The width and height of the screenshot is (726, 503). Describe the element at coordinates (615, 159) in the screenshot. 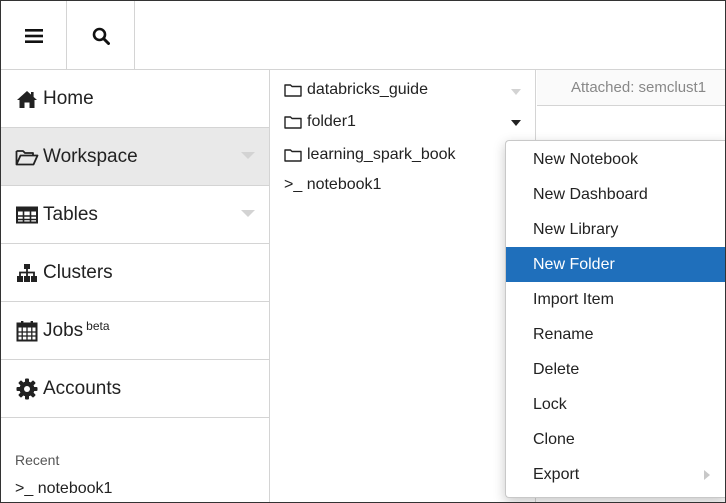

I see `menu-item-new-notebook: New Notebook` at that location.